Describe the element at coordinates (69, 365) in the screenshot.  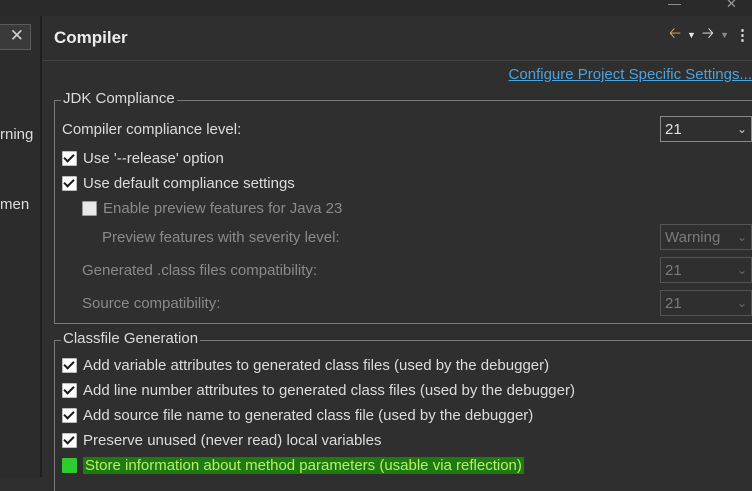
I see `variable-attributes-checkbox` at that location.